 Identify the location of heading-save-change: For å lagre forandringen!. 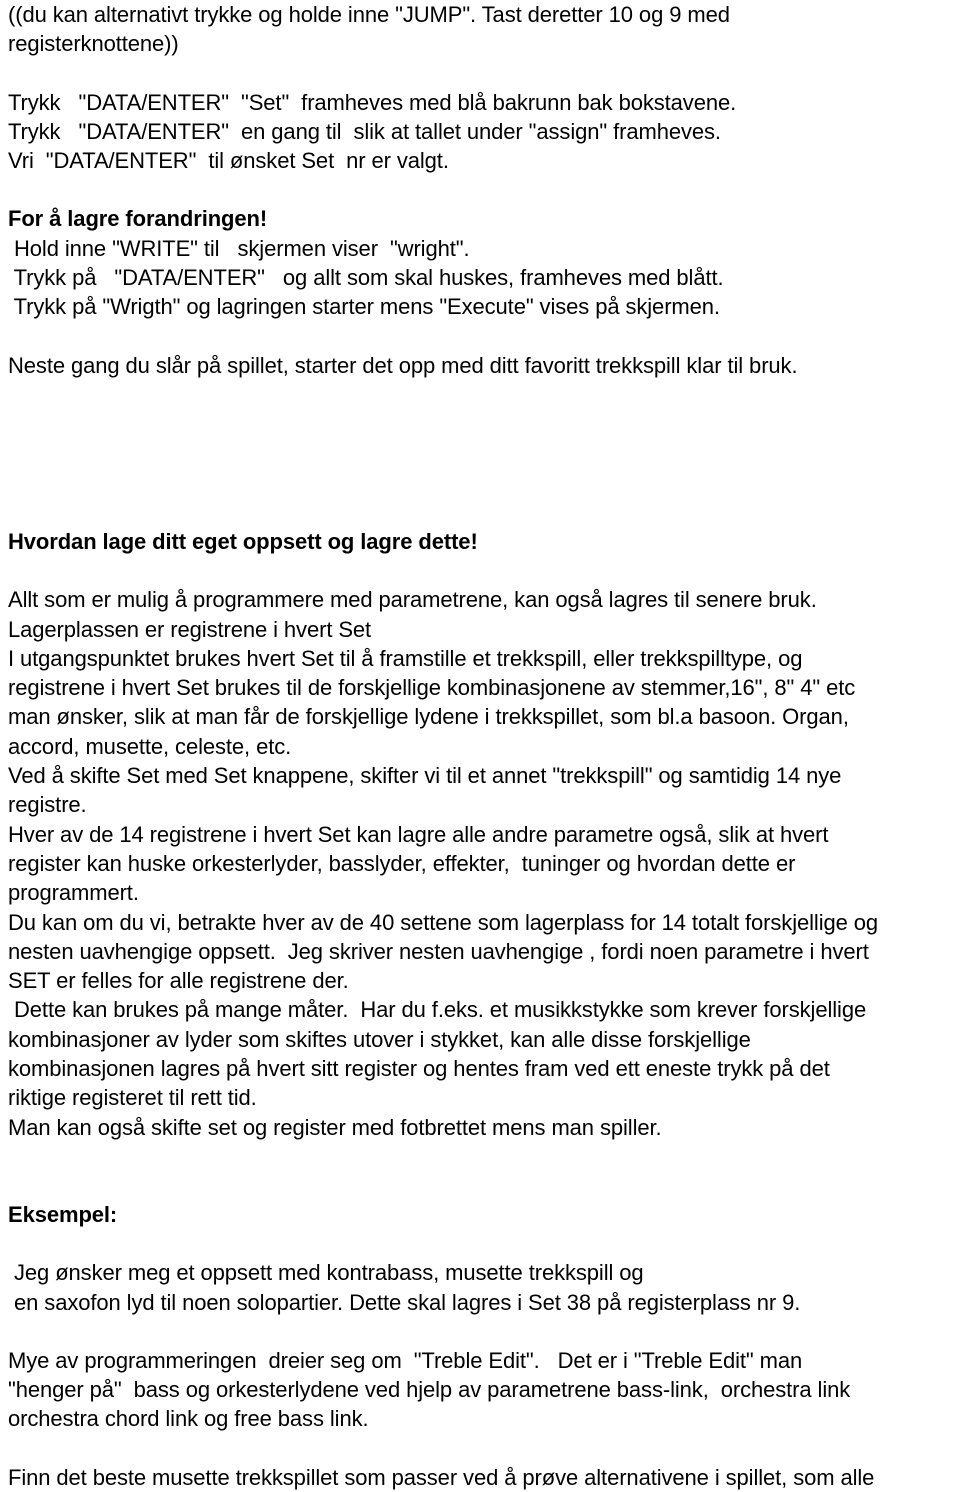
(484, 218).